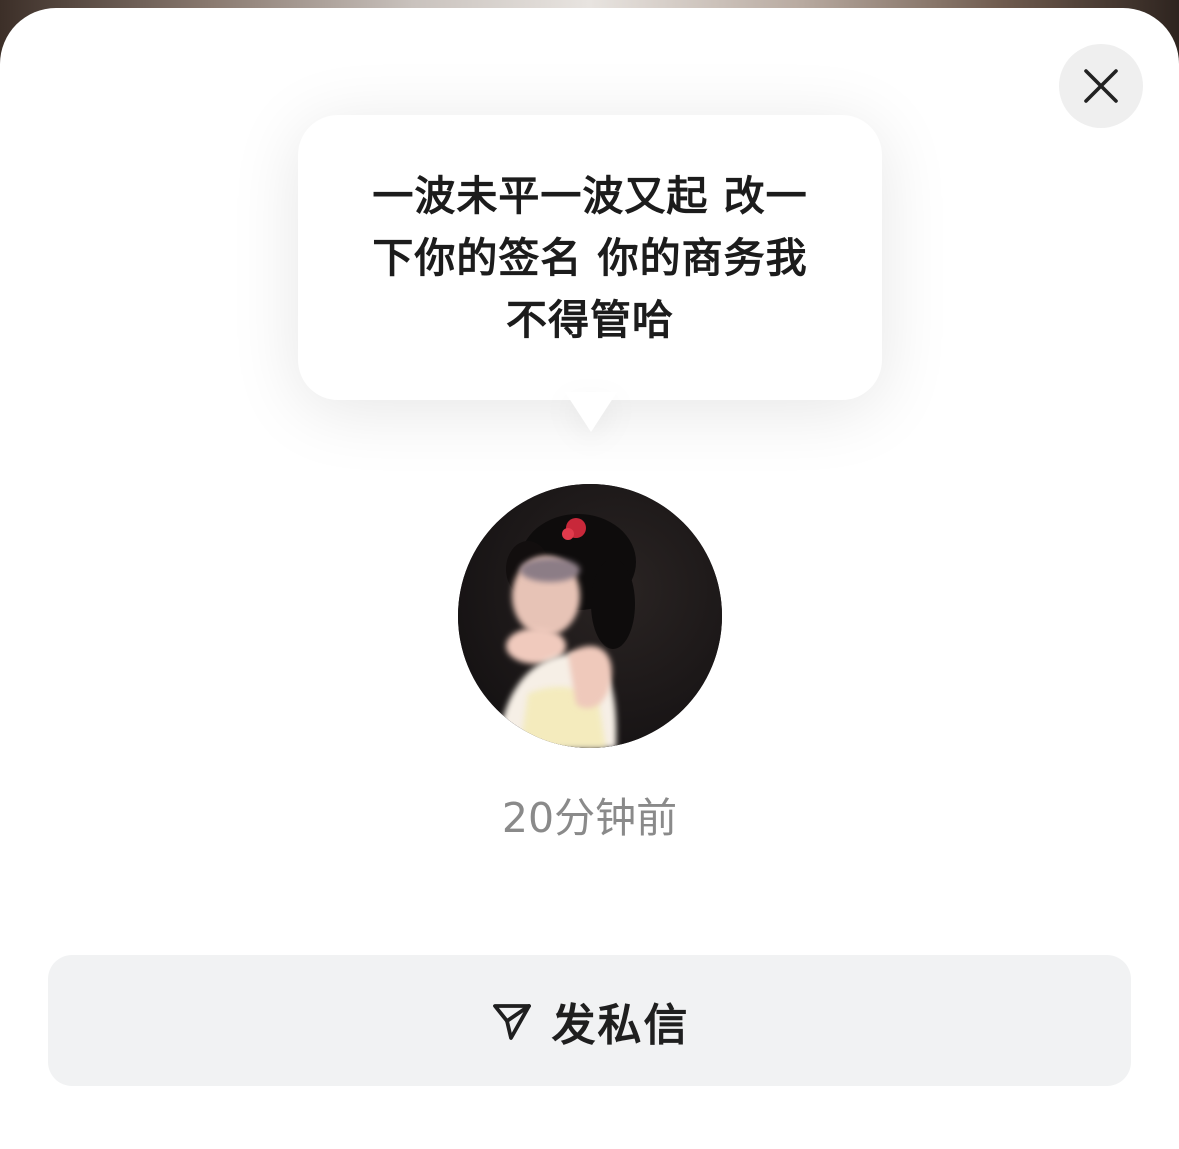  Describe the element at coordinates (589, 818) in the screenshot. I see `last-active-time: 20分钟前` at that location.